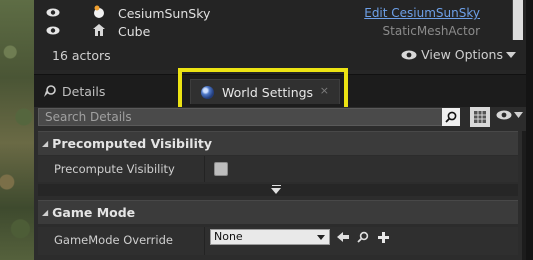 This screenshot has width=533, height=260. I want to click on property-matrix-button, so click(480, 117).